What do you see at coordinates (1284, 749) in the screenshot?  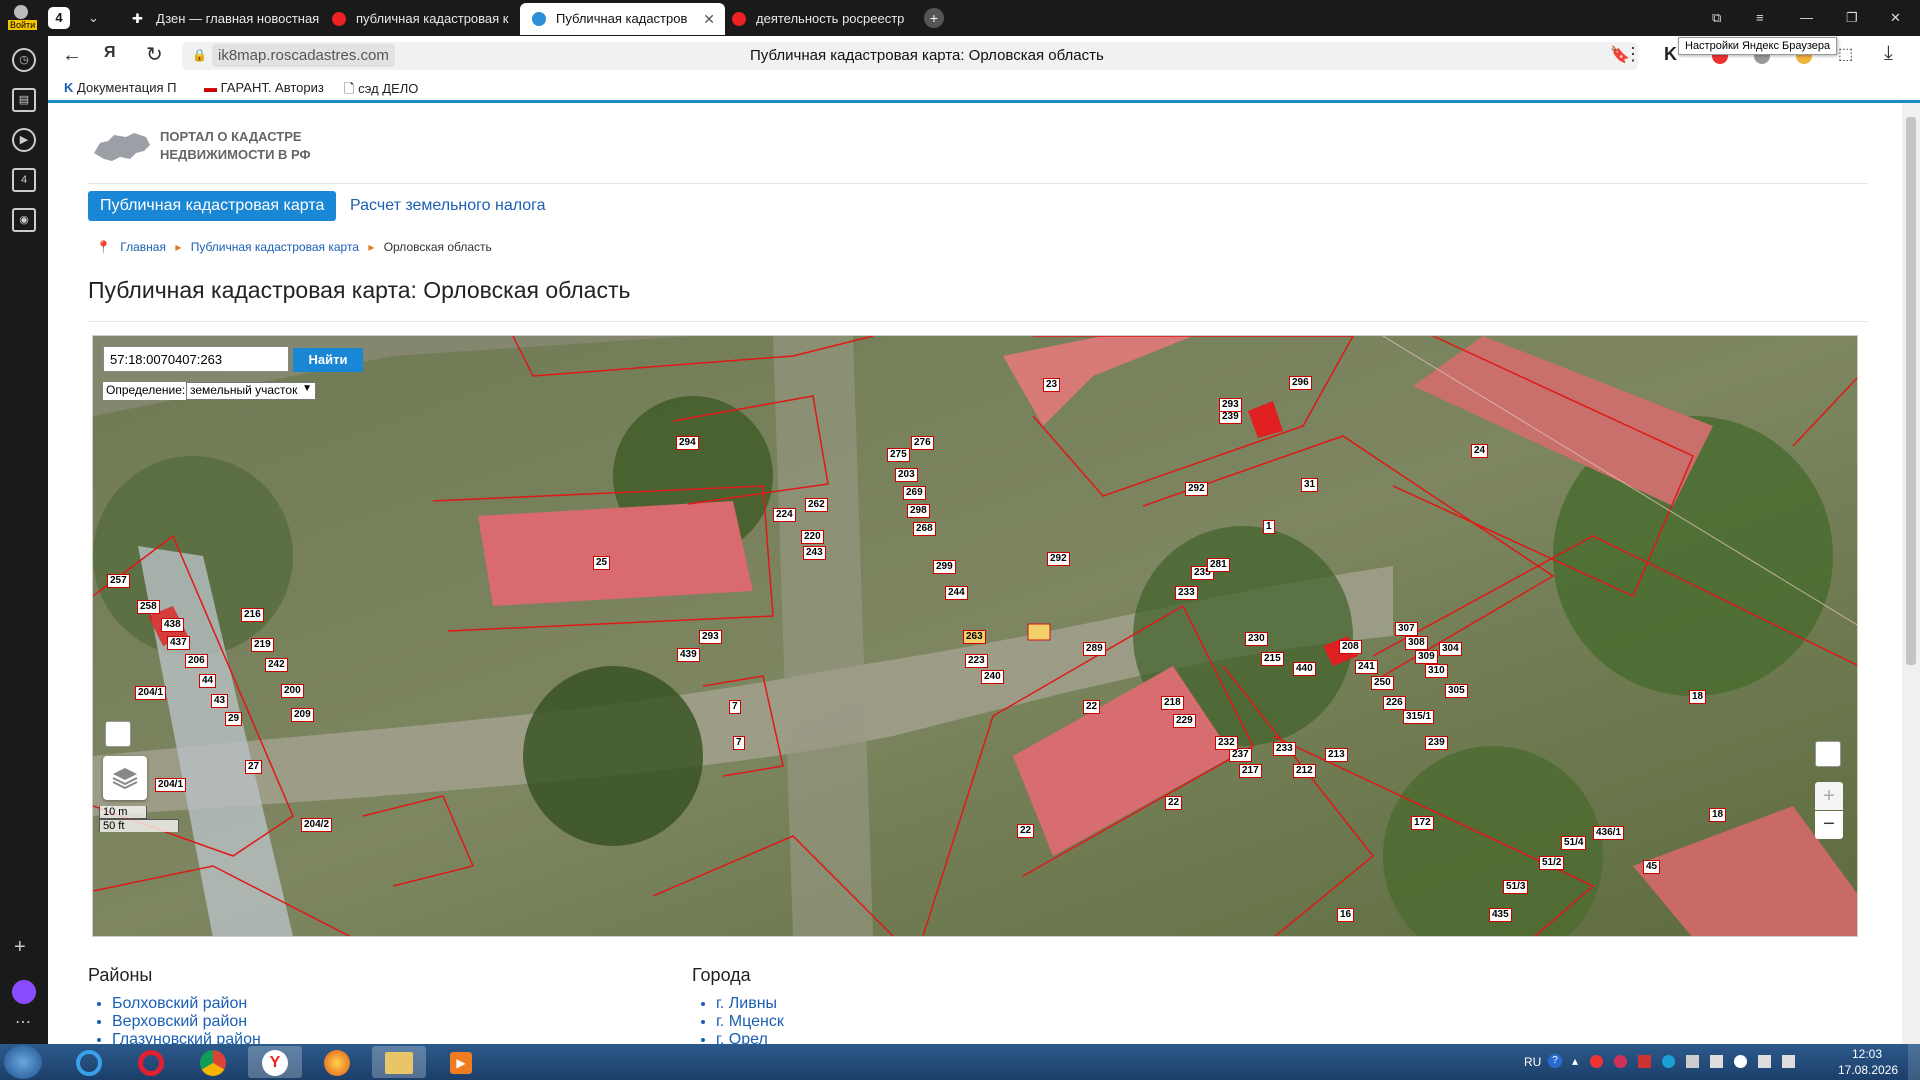 I see `parcel-label: 233` at bounding box center [1284, 749].